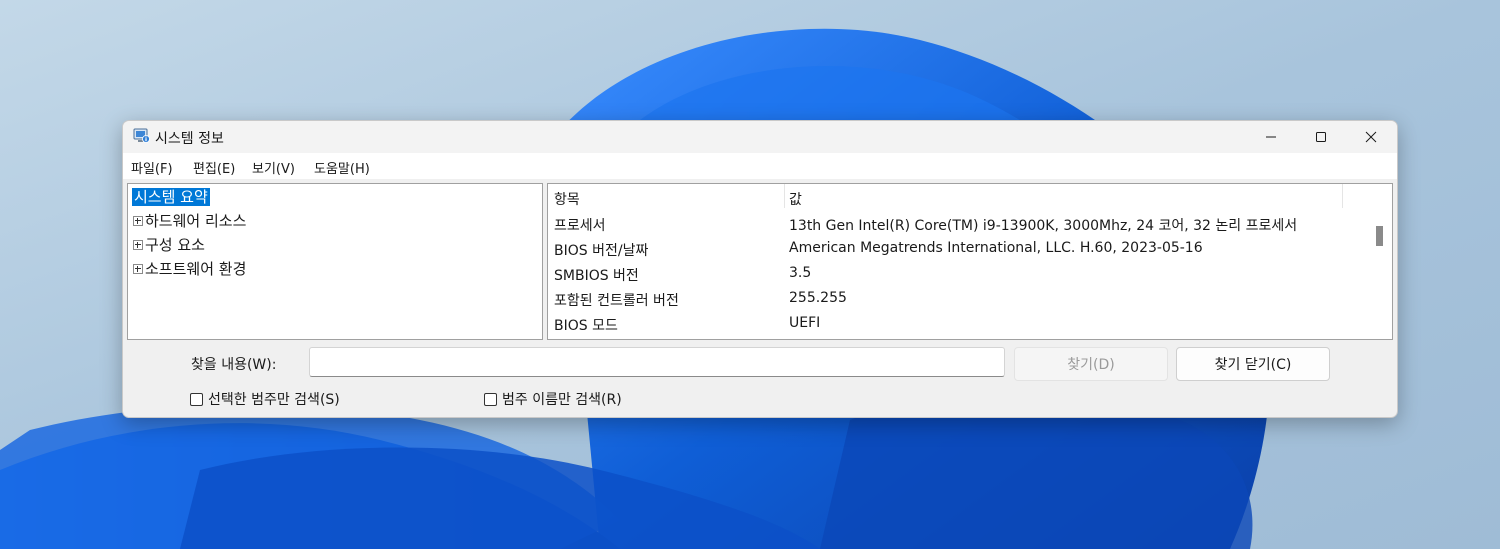  Describe the element at coordinates (760, 166) in the screenshot. I see `menu-bar: 파일(F) 편집(E) 보기(V) 도움말(H)` at that location.